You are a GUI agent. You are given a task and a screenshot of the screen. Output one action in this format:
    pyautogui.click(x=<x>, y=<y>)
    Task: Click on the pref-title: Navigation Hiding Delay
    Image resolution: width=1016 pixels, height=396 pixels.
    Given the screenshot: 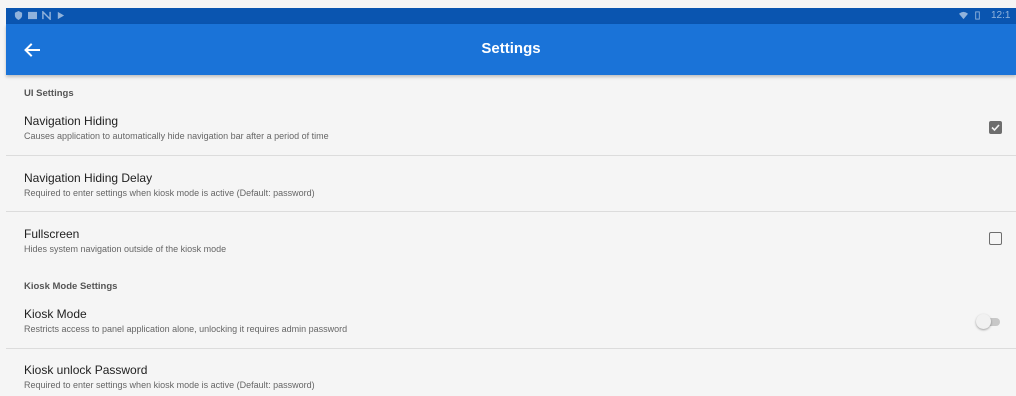 What is the action you would take?
    pyautogui.click(x=88, y=178)
    